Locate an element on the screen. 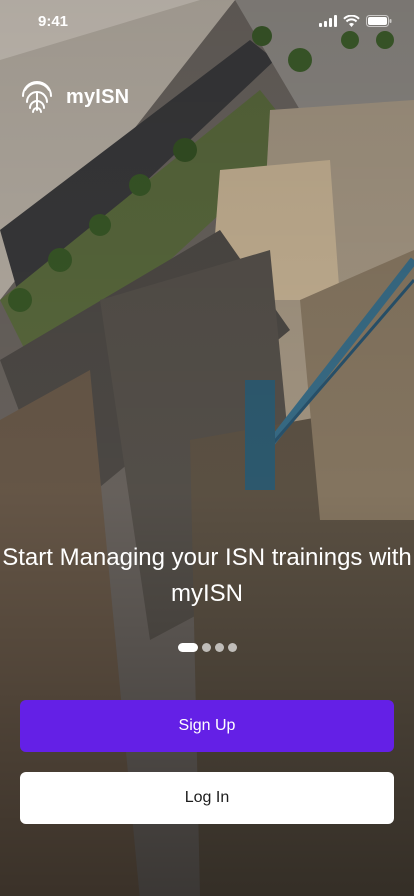  cellular-signal-icon is located at coordinates (328, 21).